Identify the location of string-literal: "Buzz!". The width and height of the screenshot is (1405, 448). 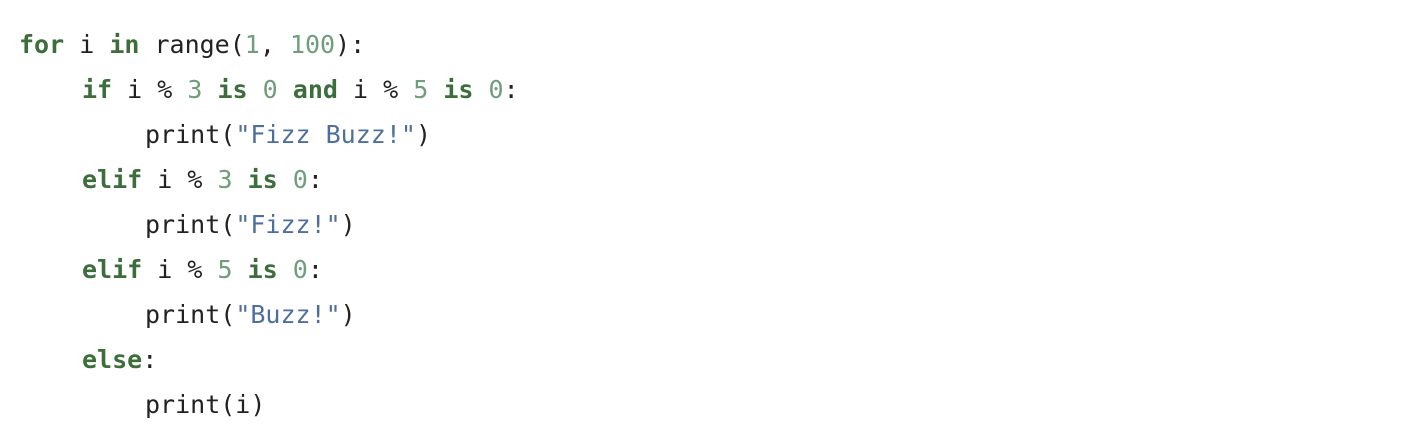
(288, 314).